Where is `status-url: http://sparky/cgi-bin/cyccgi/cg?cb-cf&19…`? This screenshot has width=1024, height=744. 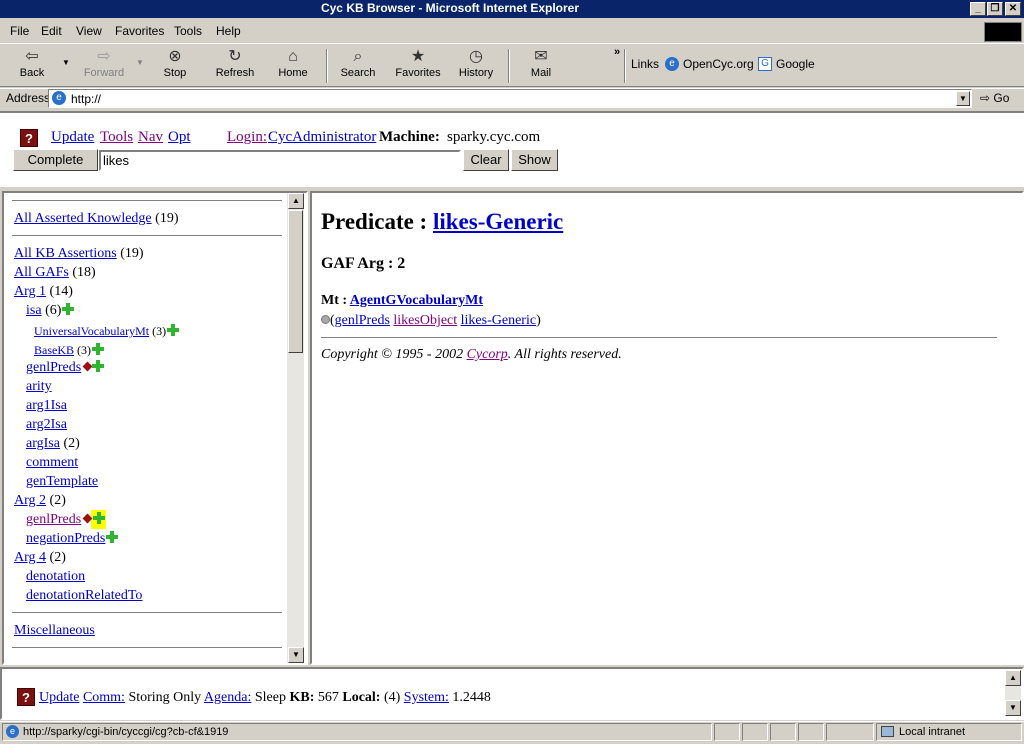 status-url: http://sparky/cgi-bin/cyccgi/cg?cb-cf&19… is located at coordinates (126, 732).